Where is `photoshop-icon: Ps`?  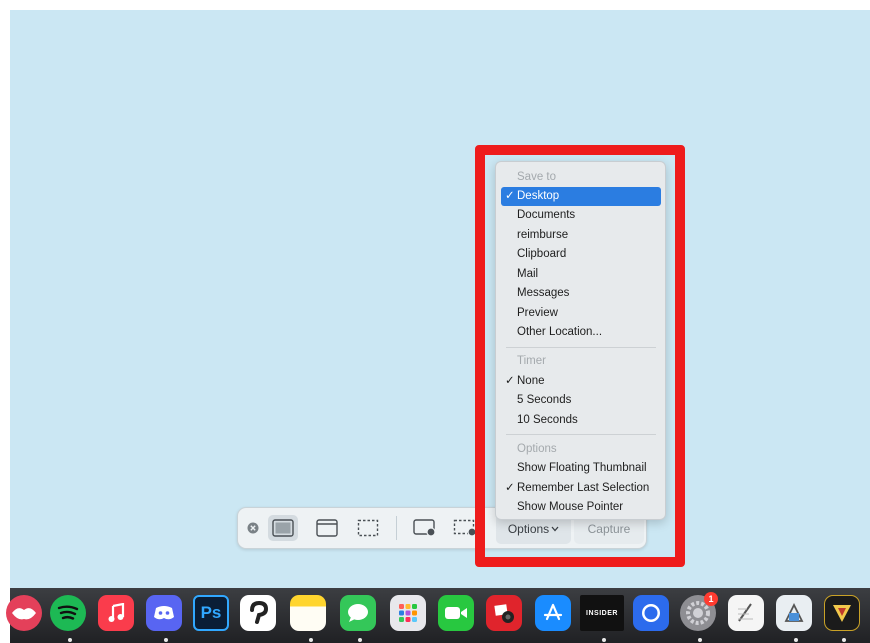
photoshop-icon: Ps is located at coordinates (211, 613).